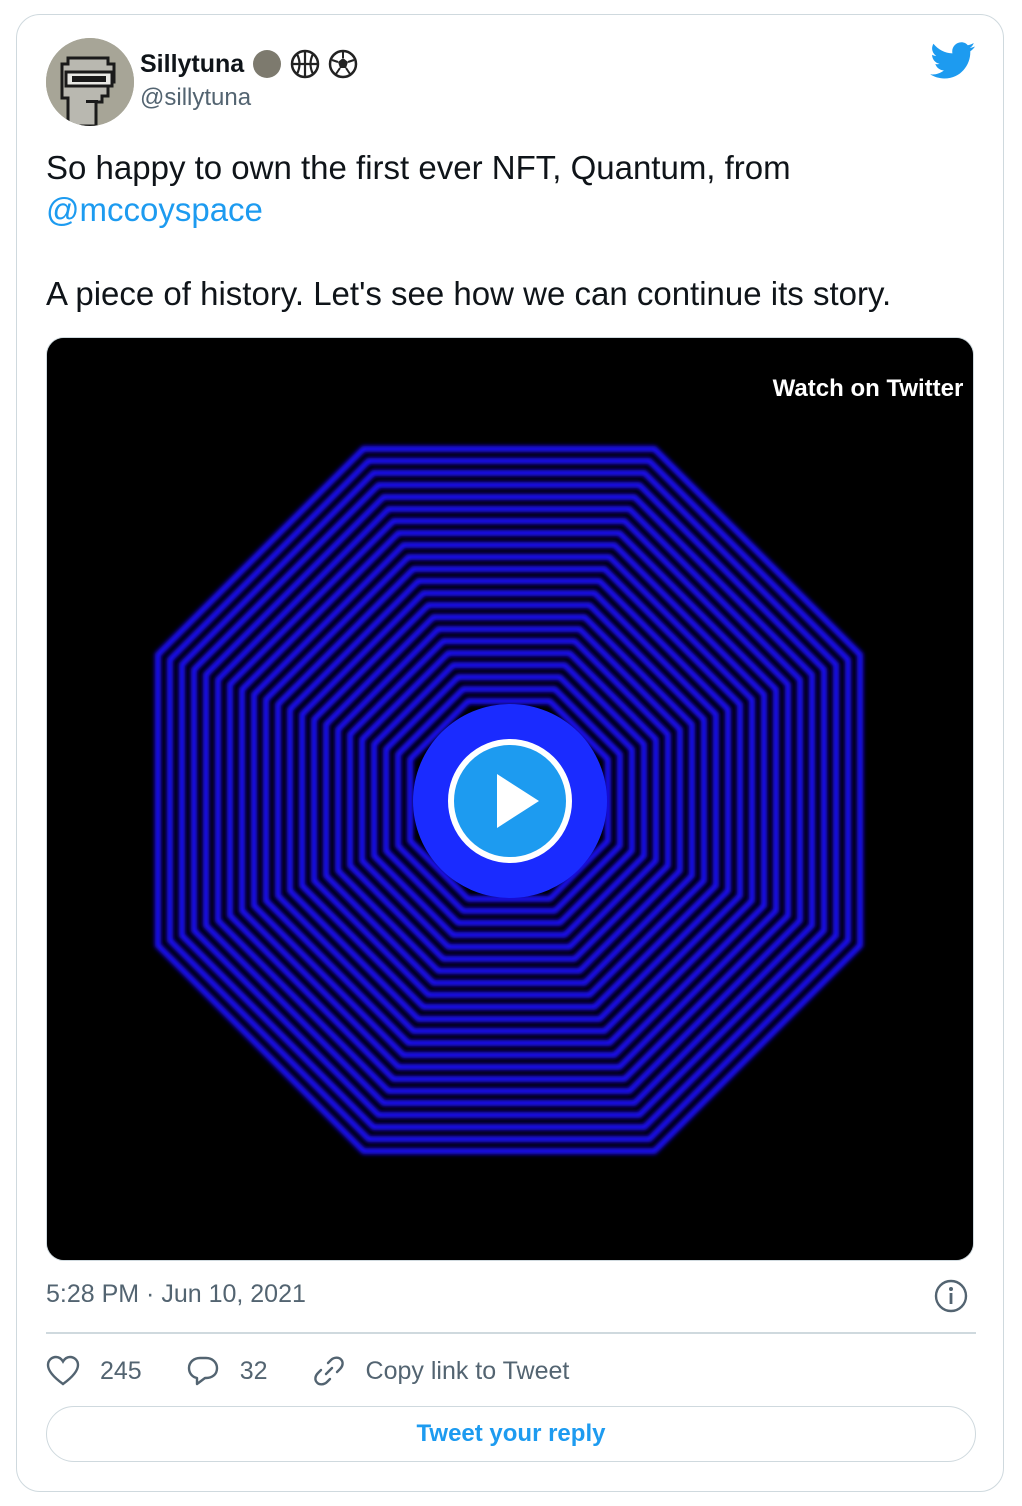  I want to click on action-bar: 245 32 Copy link to Tweet, so click(329, 1371).